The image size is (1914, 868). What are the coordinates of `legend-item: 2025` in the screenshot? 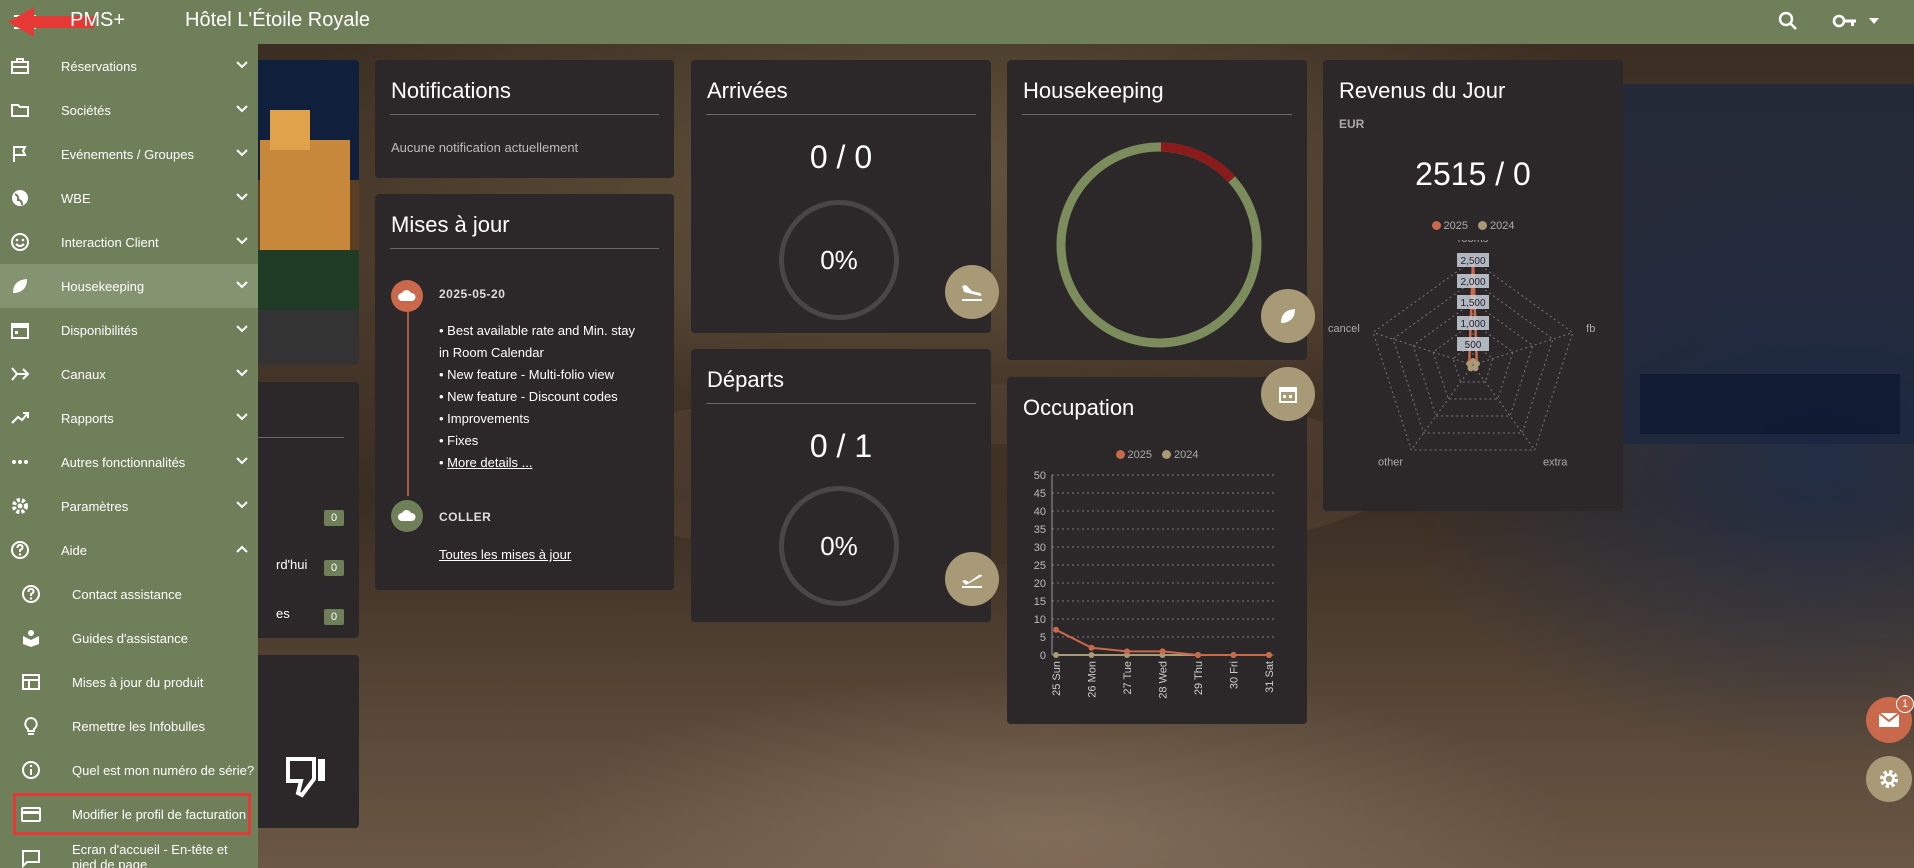 It's located at (1449, 226).